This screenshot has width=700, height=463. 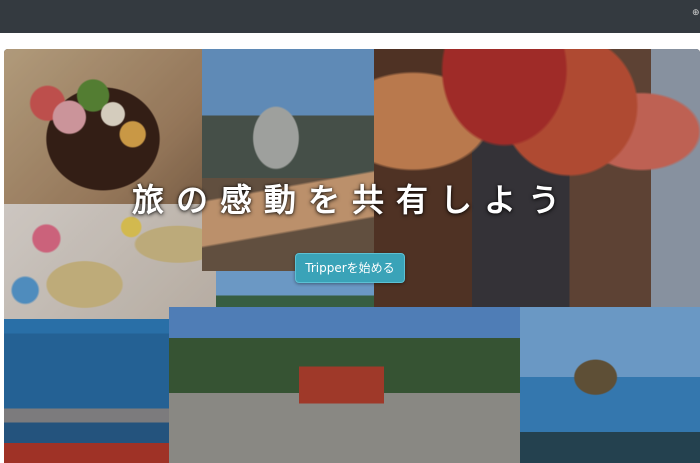 What do you see at coordinates (350, 16) in the screenshot?
I see `top-navbar: ⊕` at bounding box center [350, 16].